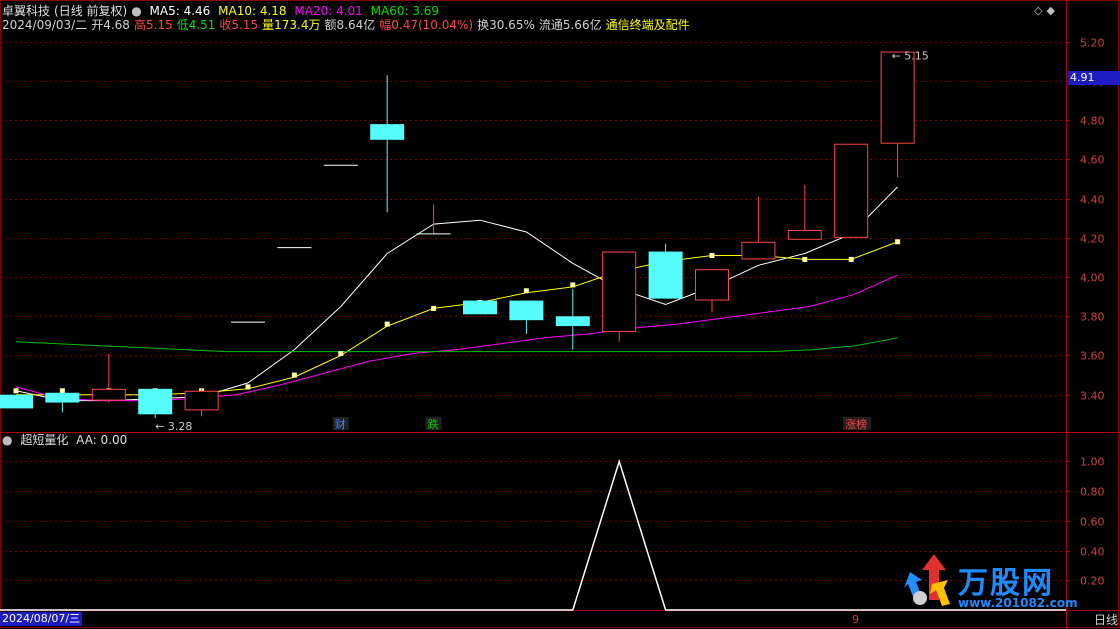 The image size is (1120, 629). What do you see at coordinates (1092, 278) in the screenshot?
I see `price-tick-label: 4.00` at bounding box center [1092, 278].